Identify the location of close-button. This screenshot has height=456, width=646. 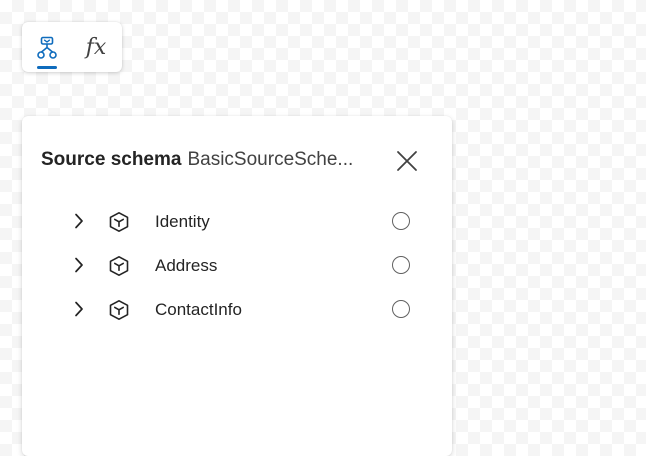
(407, 161).